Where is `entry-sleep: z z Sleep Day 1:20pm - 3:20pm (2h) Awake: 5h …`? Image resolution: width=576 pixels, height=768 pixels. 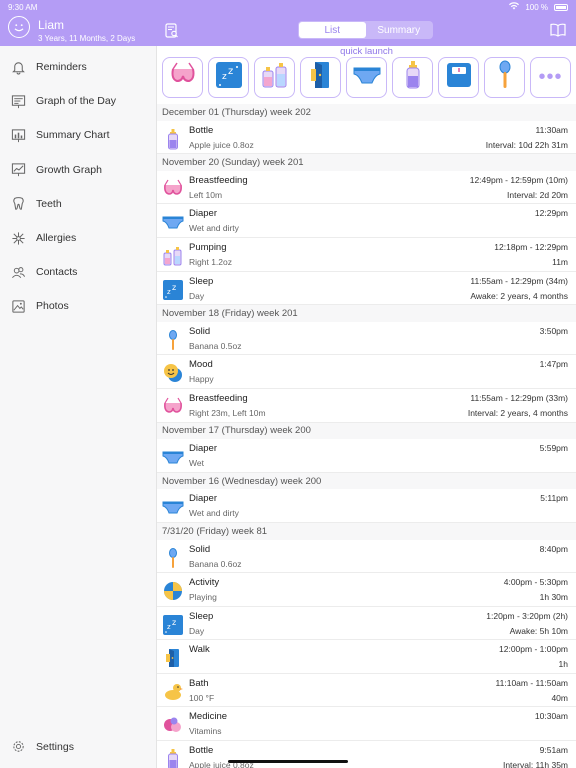
entry-sleep: z z Sleep Day 1:20pm - 3:20pm (2h) Awake: 5h … is located at coordinates (366, 624).